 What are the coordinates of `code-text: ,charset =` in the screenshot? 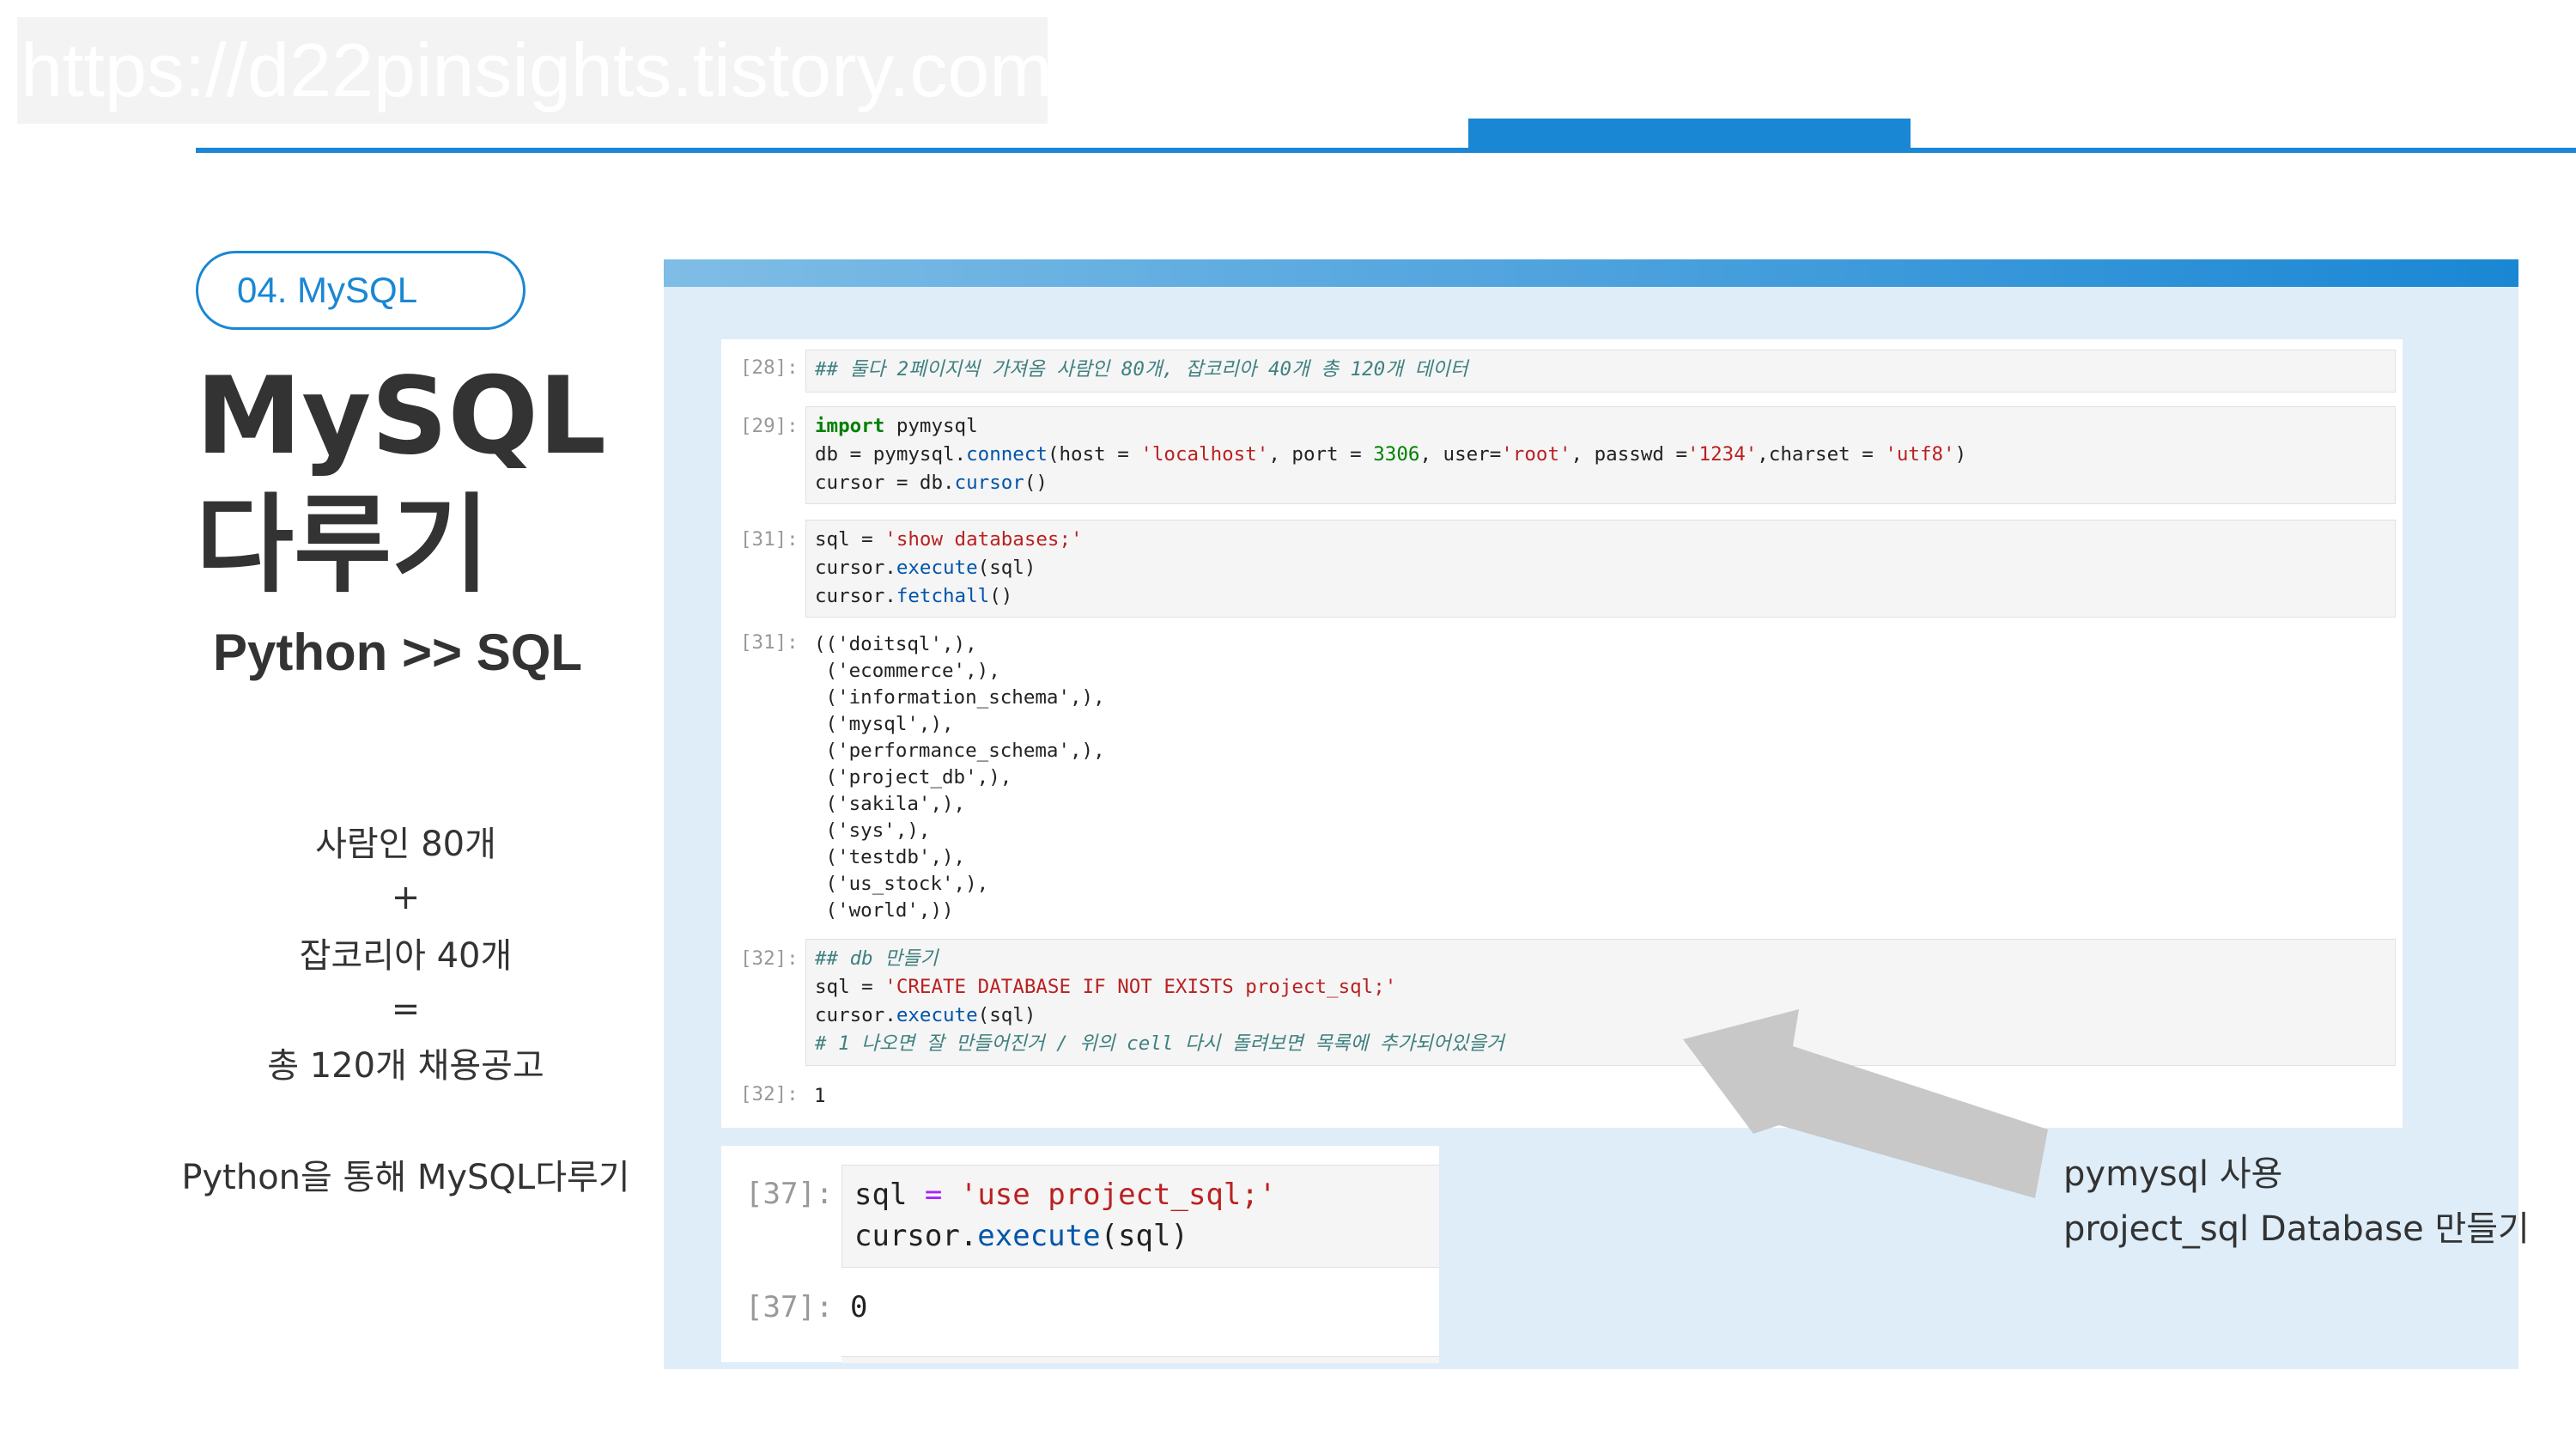 It's located at (1821, 454).